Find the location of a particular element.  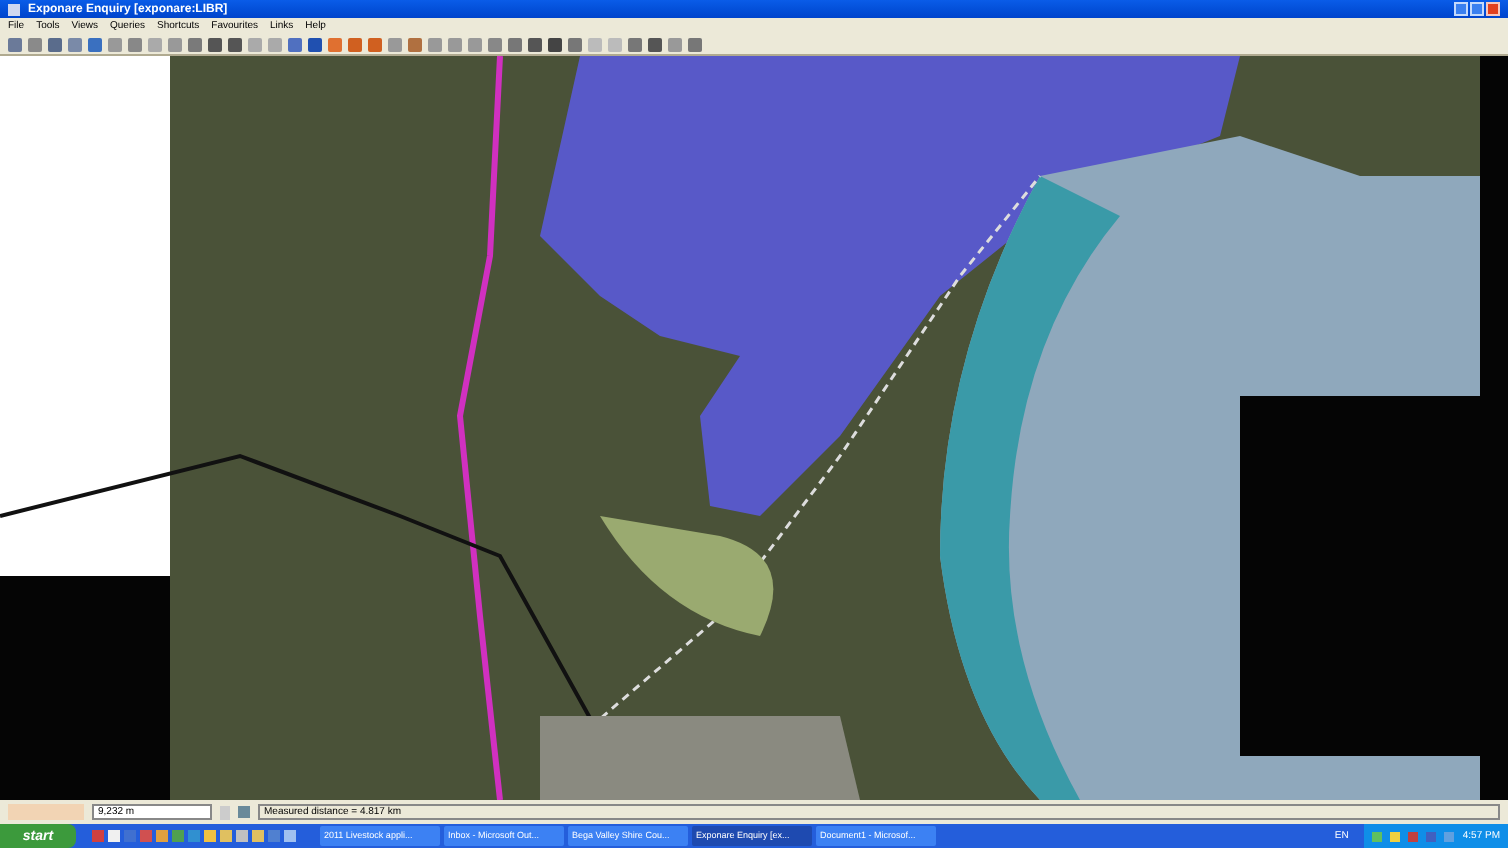

close-button is located at coordinates (1493, 9).